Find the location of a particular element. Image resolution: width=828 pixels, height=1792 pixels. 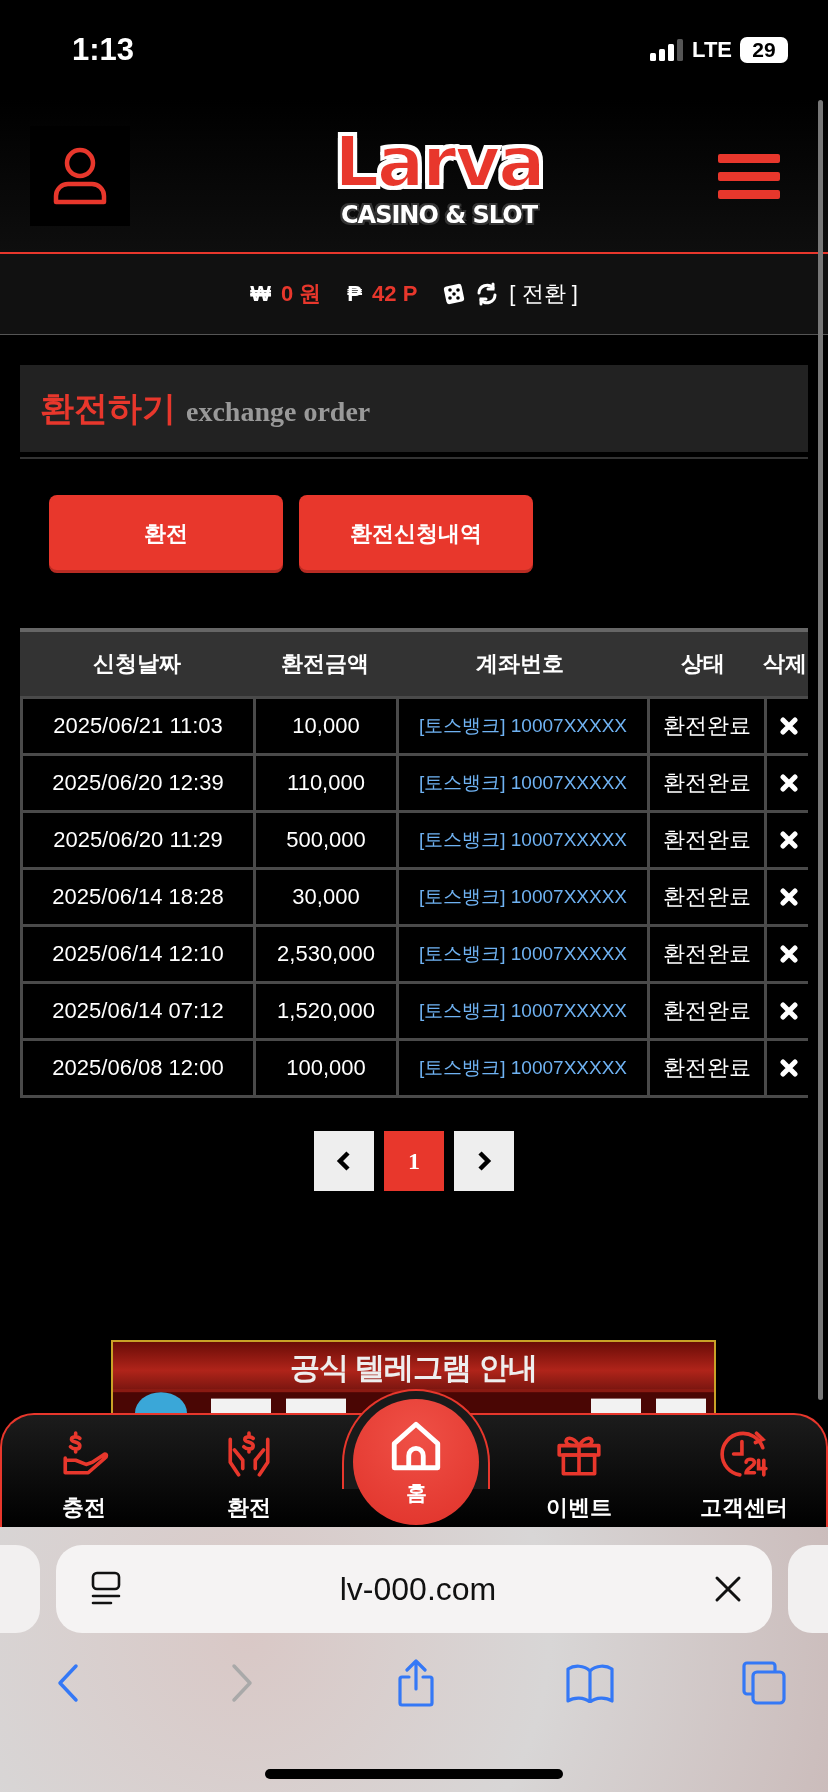

point-balance: 42 P is located at coordinates (395, 294).